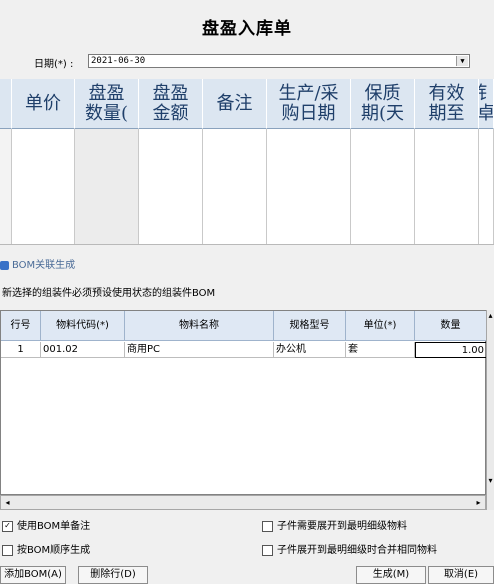 Image resolution: width=494 pixels, height=584 pixels. I want to click on dropdown-arrow-icon: ▼, so click(462, 61).